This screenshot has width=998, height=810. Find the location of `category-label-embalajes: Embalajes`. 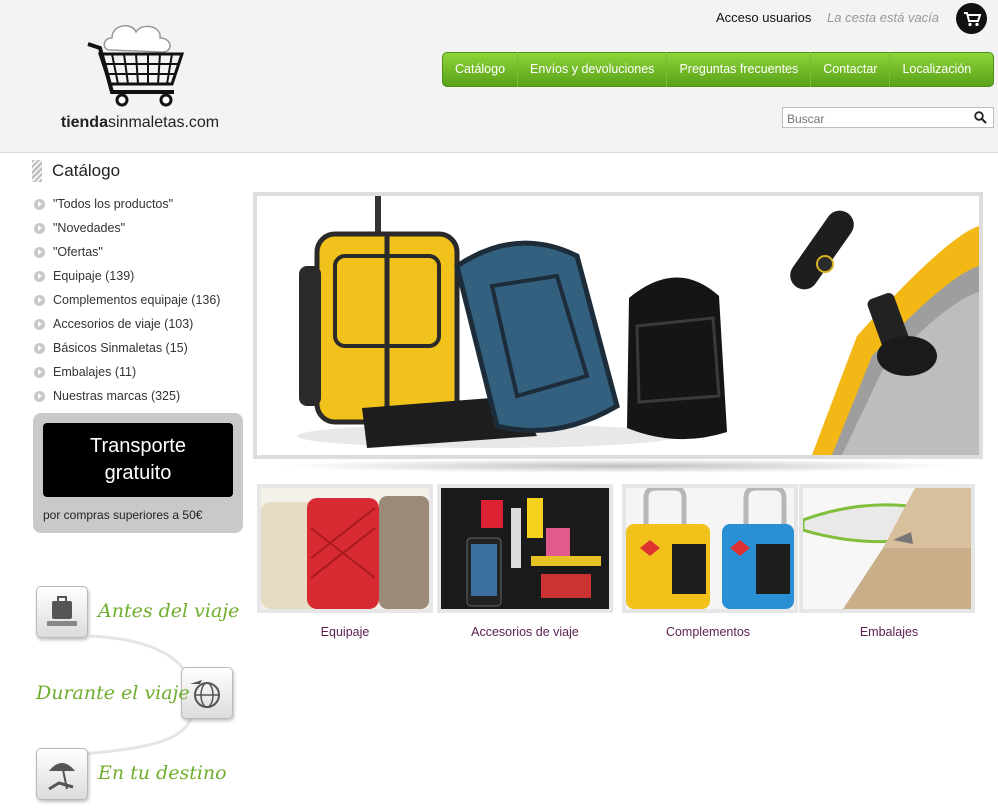

category-label-embalajes: Embalajes is located at coordinates (889, 632).